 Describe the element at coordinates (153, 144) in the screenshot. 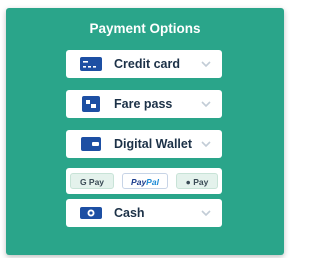

I see `option-label: Digital Wallet` at that location.